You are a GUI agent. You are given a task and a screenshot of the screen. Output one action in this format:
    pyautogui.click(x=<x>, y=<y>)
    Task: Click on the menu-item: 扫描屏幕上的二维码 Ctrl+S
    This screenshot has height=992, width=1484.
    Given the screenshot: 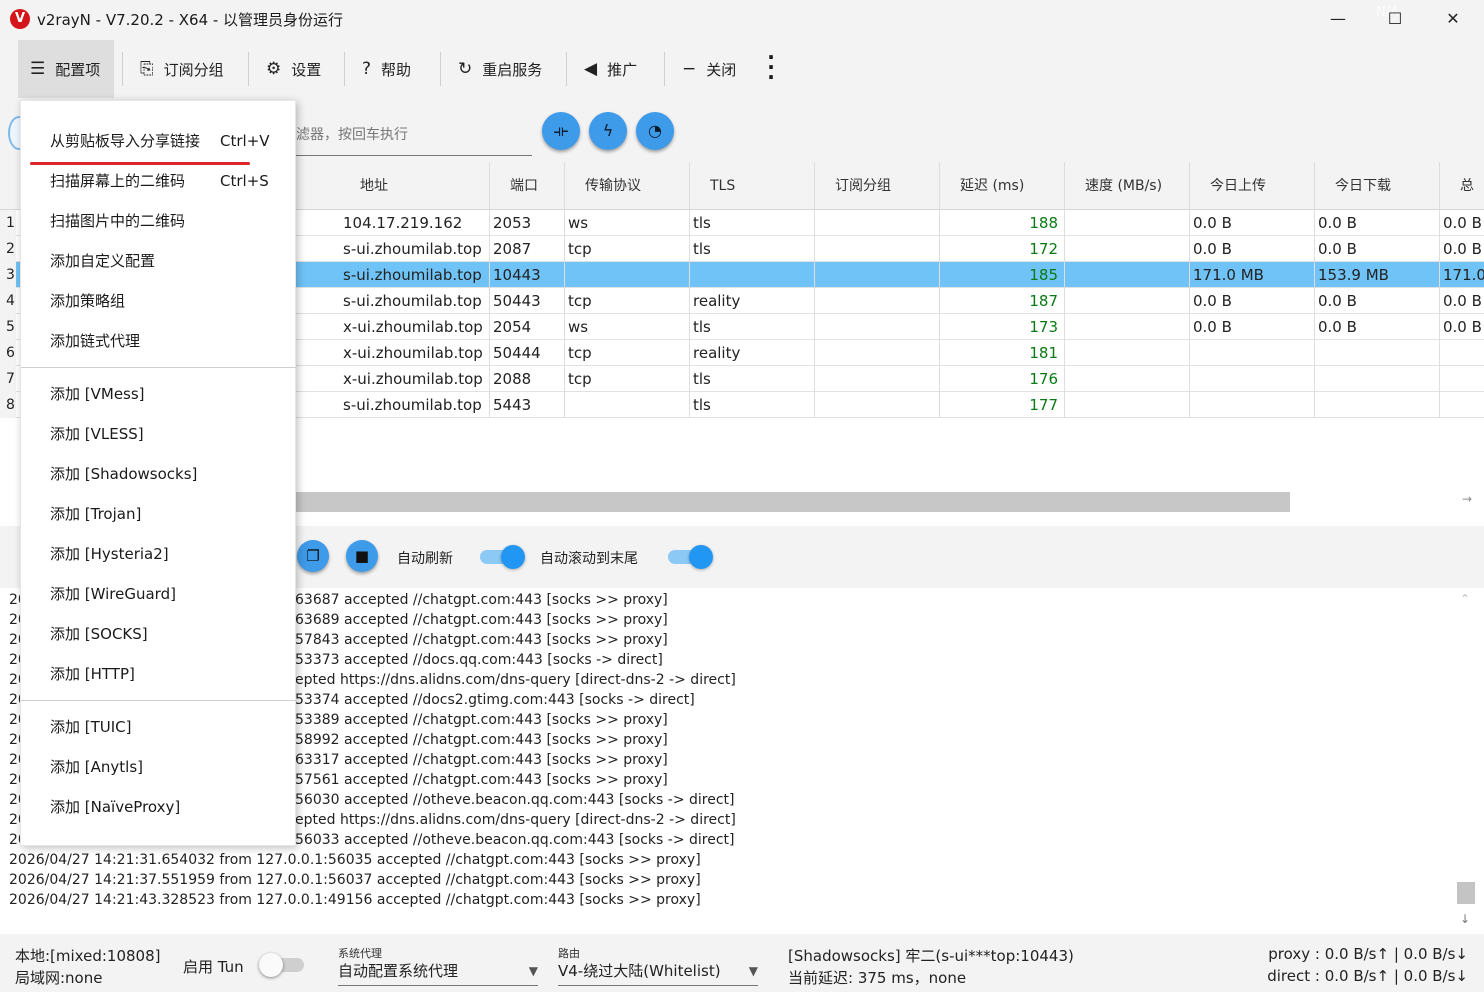 What is the action you would take?
    pyautogui.click(x=159, y=181)
    